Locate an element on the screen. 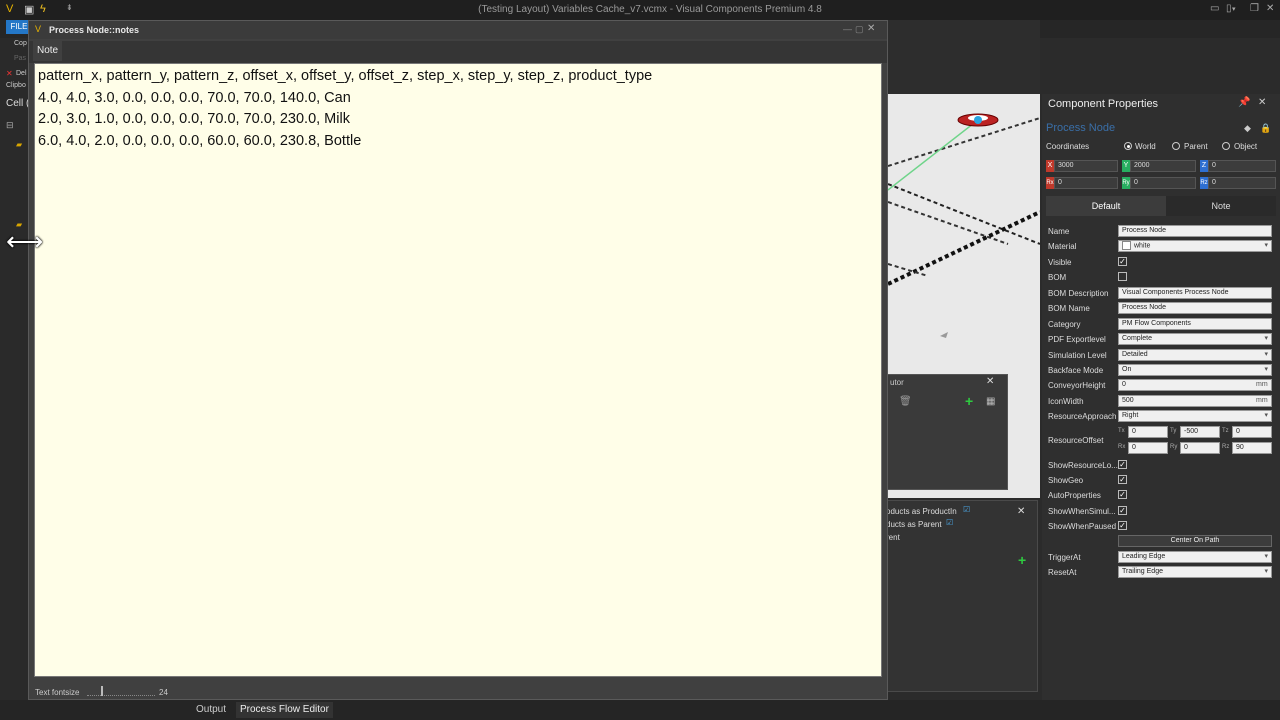 This screenshot has width=1280, height=720. z-axis-badge: Z is located at coordinates (1204, 166).